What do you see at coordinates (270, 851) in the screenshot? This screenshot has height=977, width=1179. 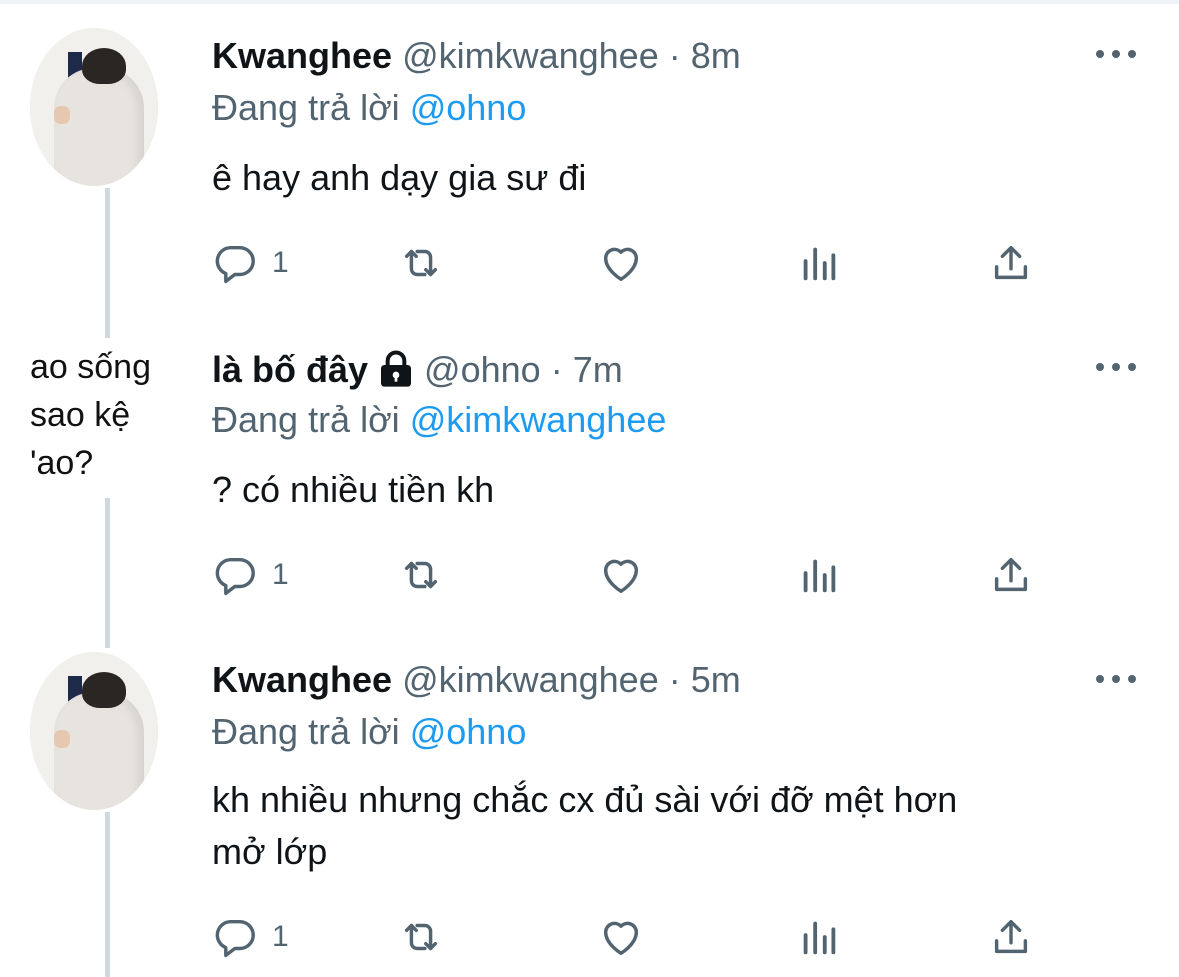 I see `tweet-text-line: mở lớp` at bounding box center [270, 851].